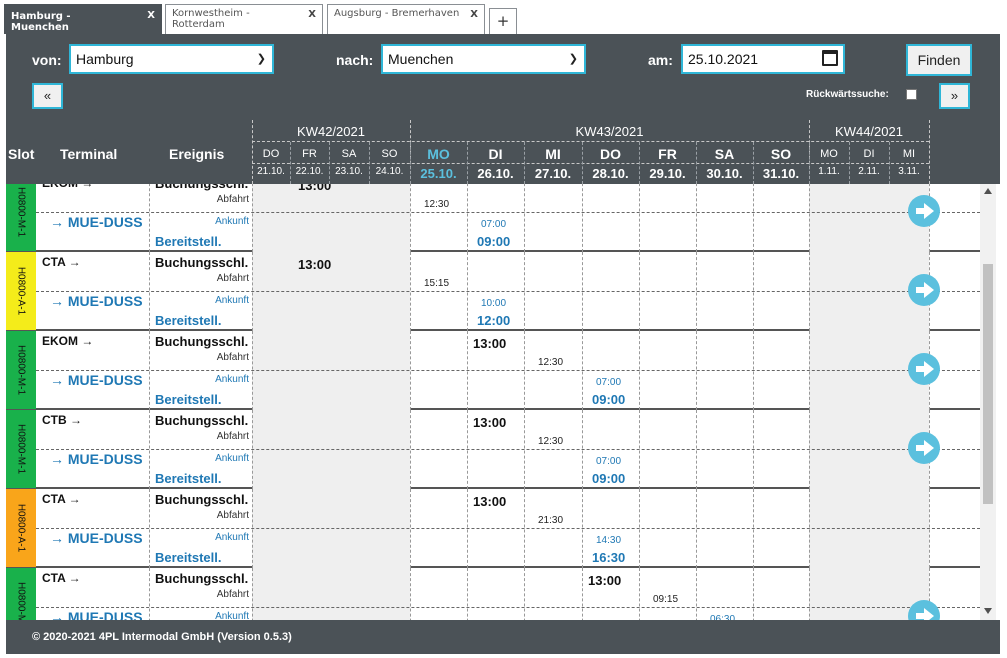 This screenshot has height=658, width=1007. What do you see at coordinates (869, 171) in the screenshot?
I see `day-date-12: 2.11.` at bounding box center [869, 171].